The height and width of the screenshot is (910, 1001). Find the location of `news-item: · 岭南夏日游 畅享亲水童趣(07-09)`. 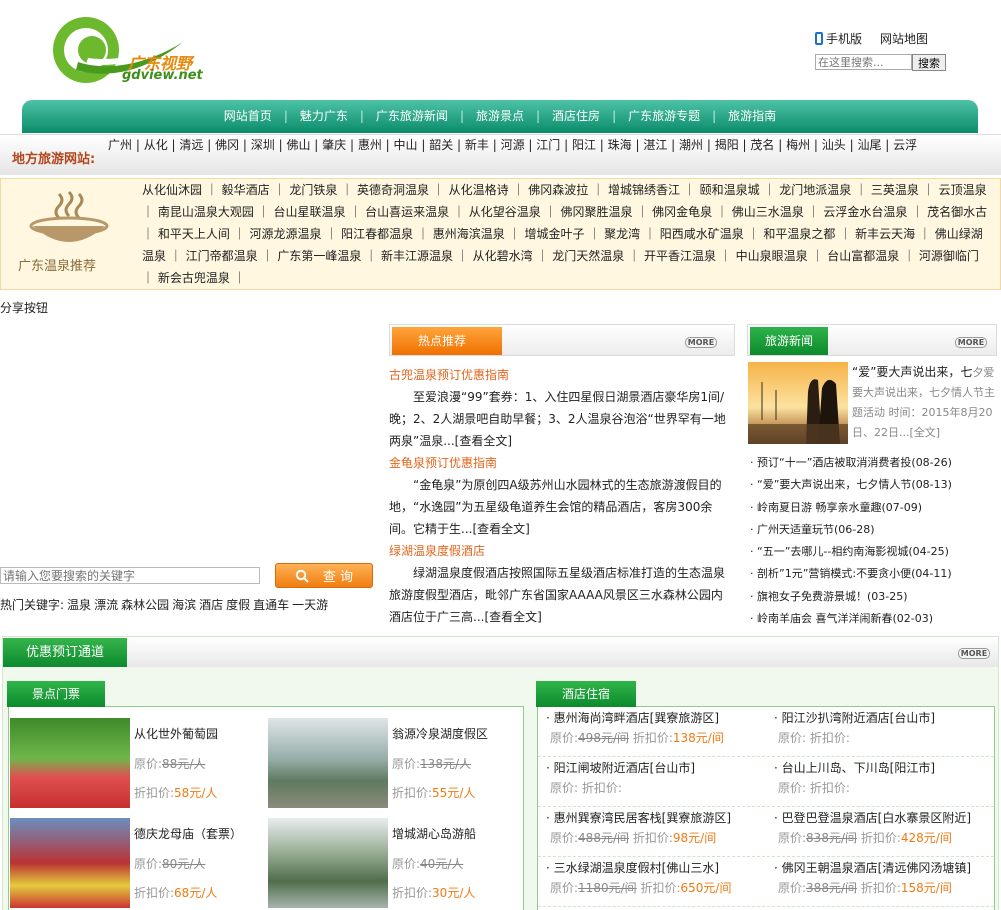

news-item: · 岭南夏日游 畅享亲水童趣(07-09) is located at coordinates (875, 508).